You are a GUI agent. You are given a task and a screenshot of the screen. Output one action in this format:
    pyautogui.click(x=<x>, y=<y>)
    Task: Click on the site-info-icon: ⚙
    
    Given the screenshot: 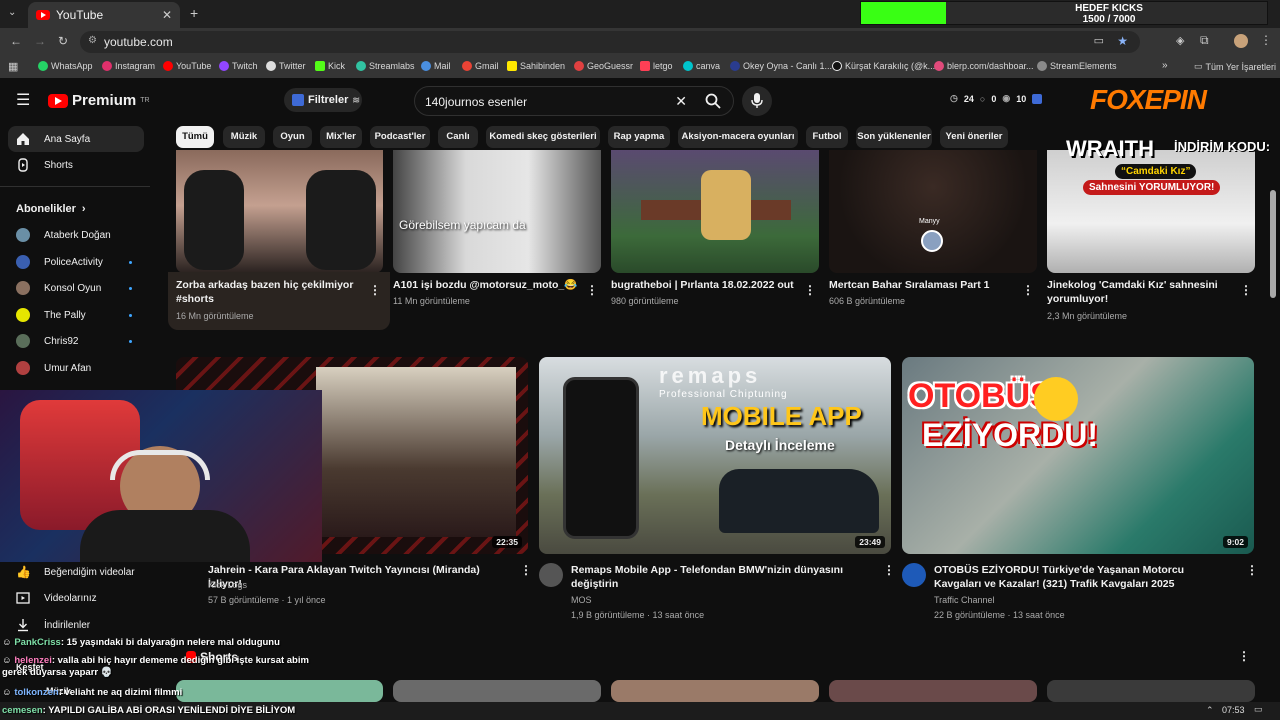 What is the action you would take?
    pyautogui.click(x=92, y=40)
    